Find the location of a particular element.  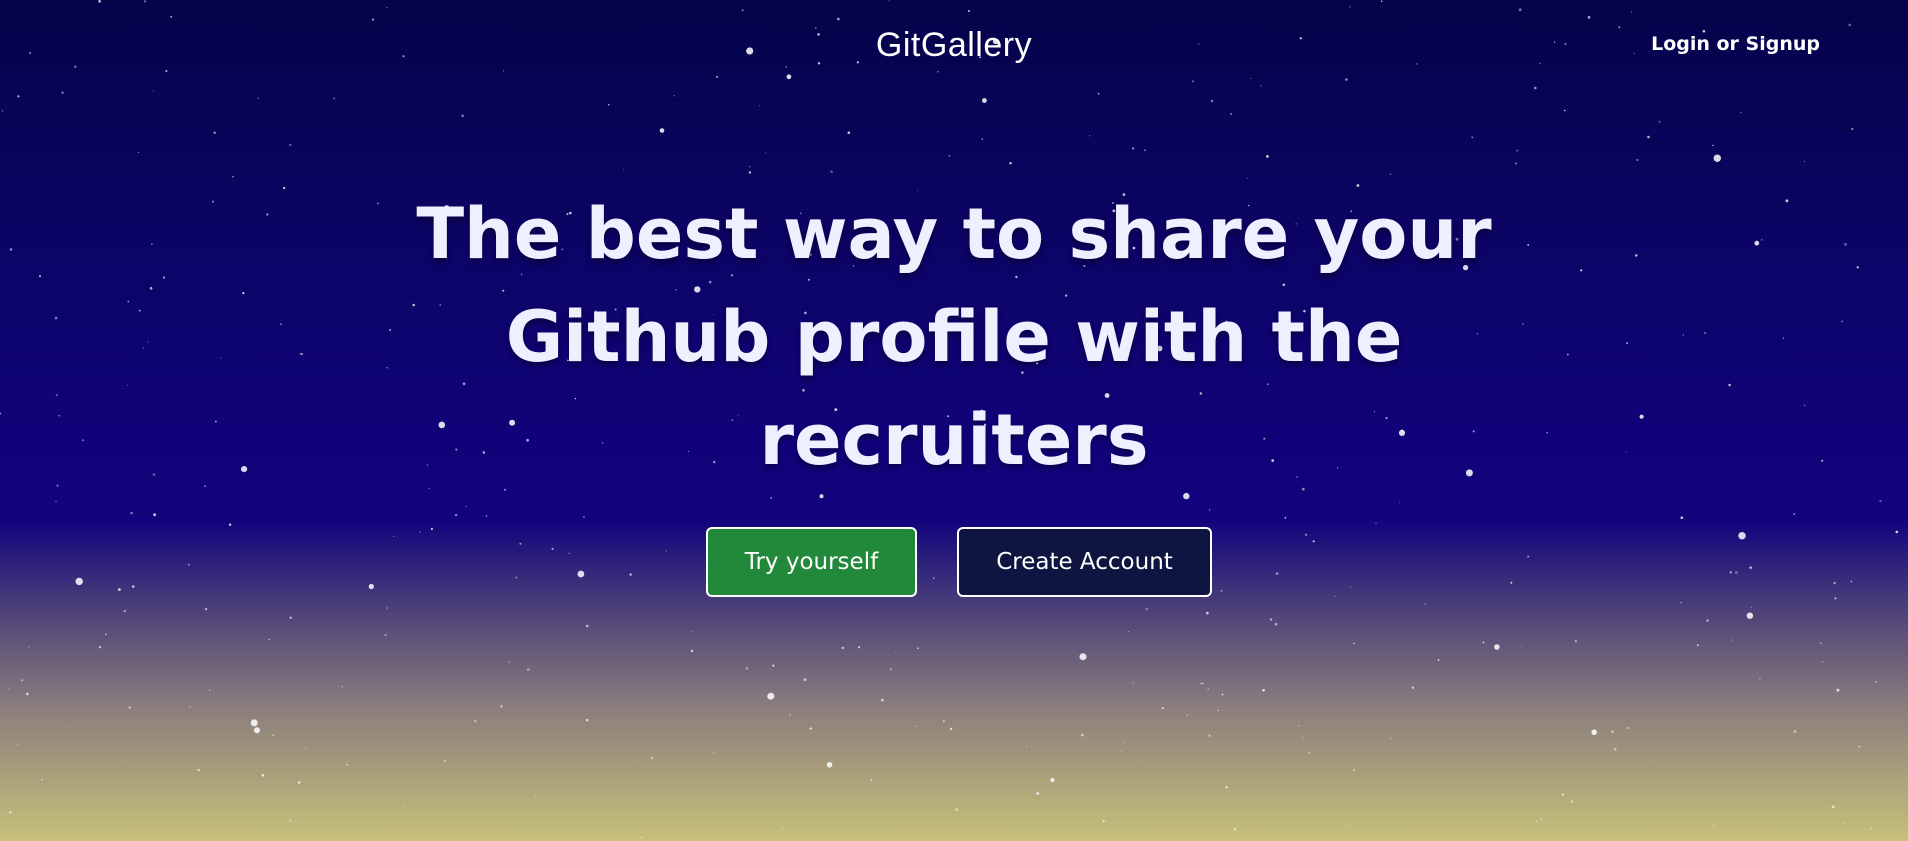

try-yourself-button: Try yourself is located at coordinates (811, 562).